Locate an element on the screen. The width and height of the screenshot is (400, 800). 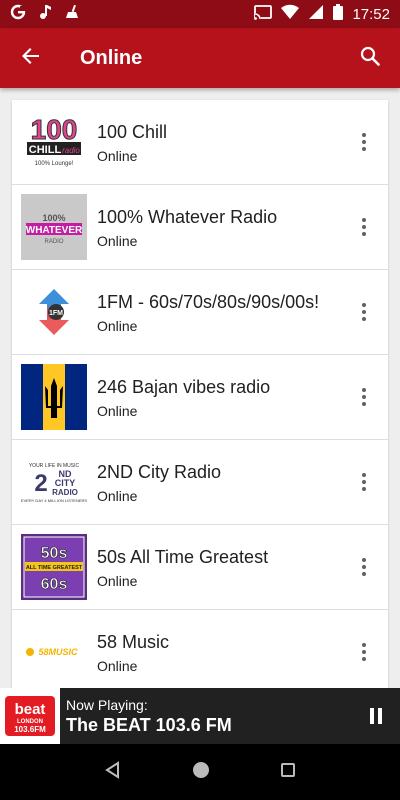
nav-home-icon is located at coordinates (201, 772).